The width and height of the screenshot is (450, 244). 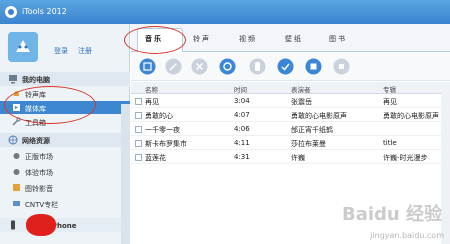 What do you see at coordinates (65, 171) in the screenshot?
I see `sidebar-item-trial-market: 体验市场` at bounding box center [65, 171].